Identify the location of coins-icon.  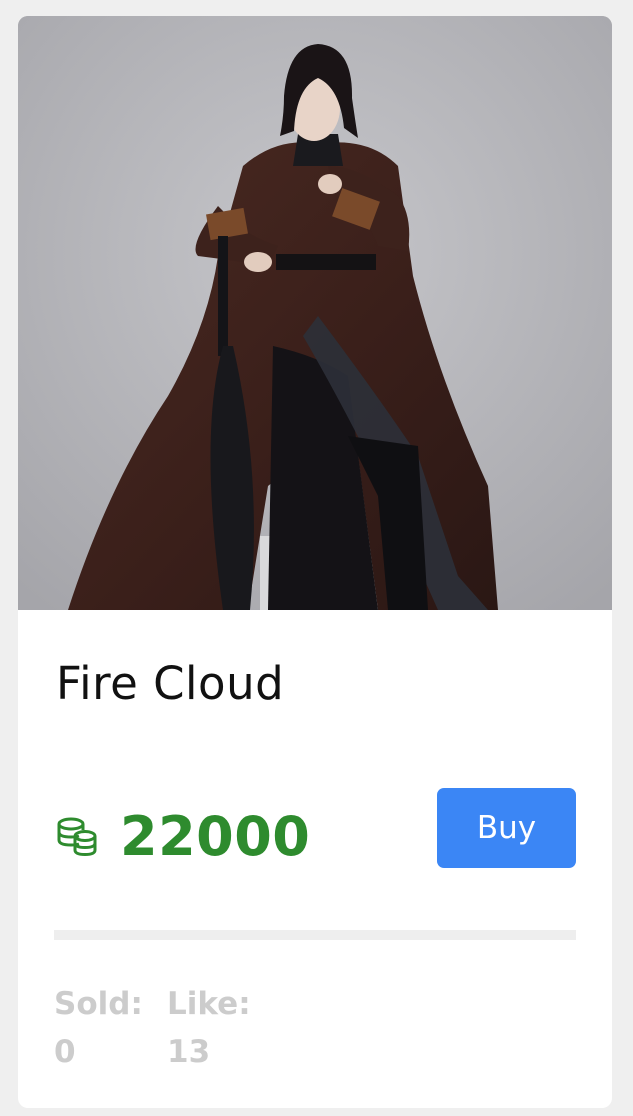
(78, 836).